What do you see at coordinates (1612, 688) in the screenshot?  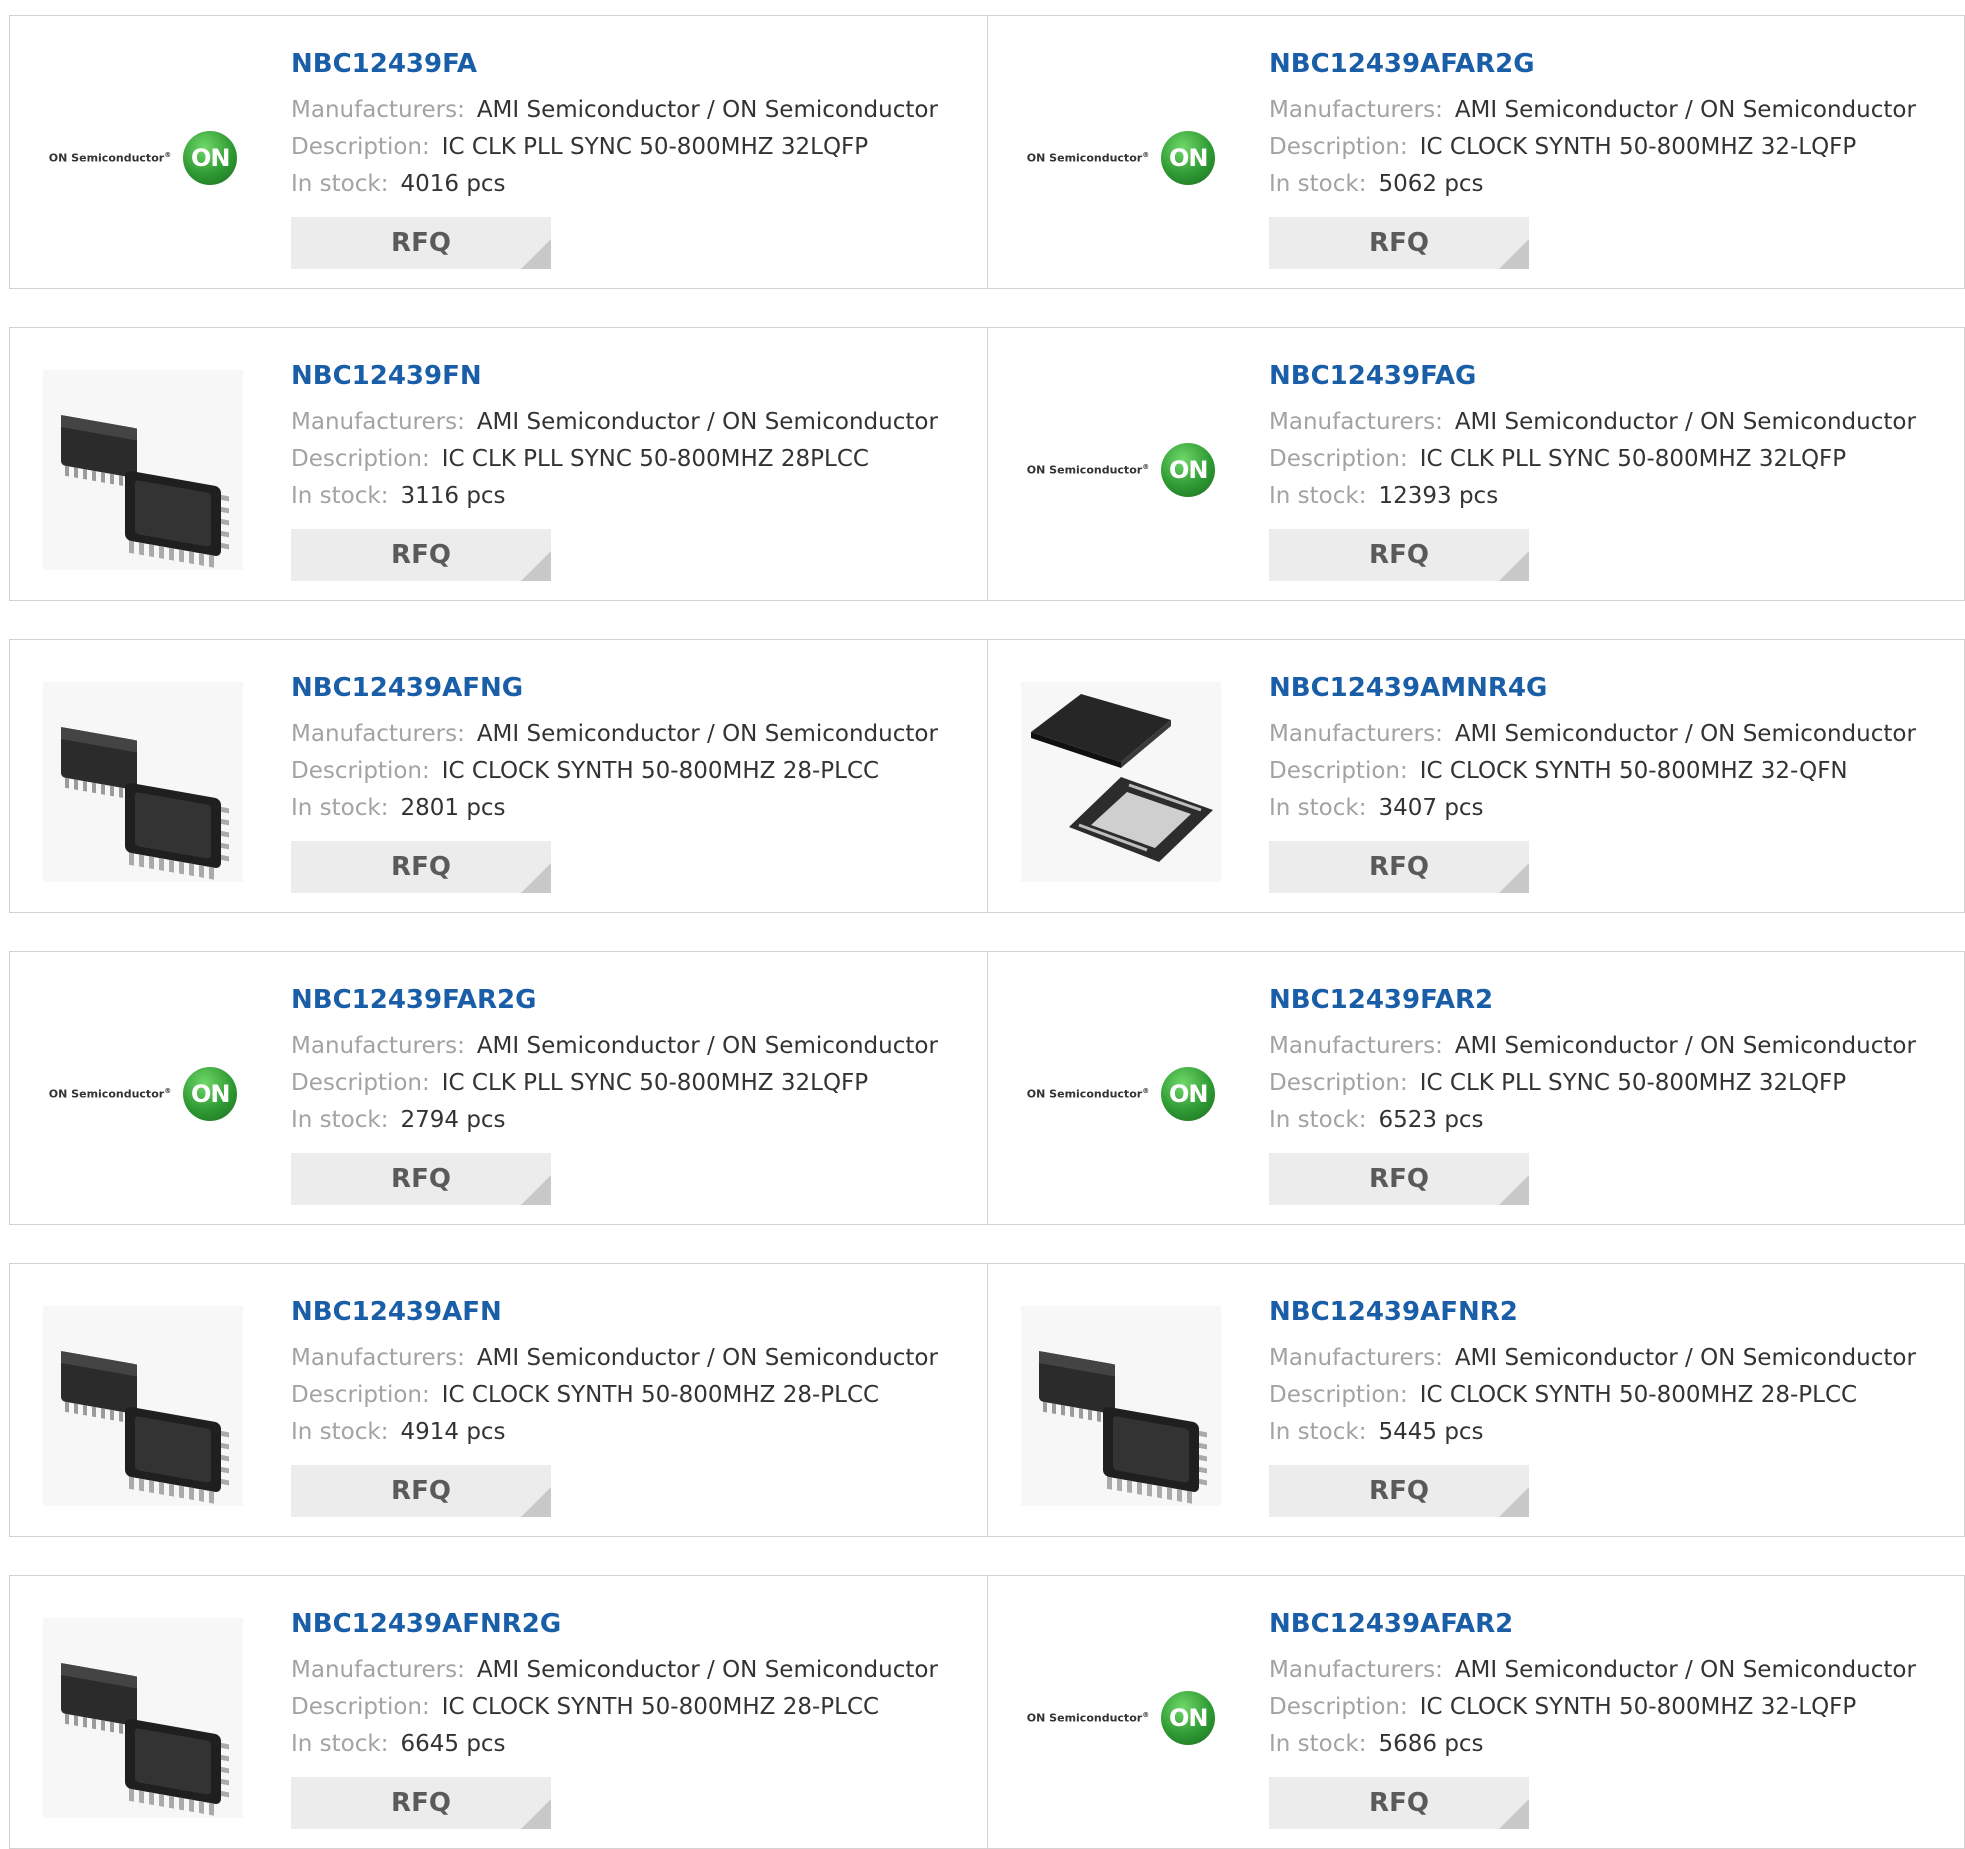 I see `part-number-link: NBC12439AMNR4G` at bounding box center [1612, 688].